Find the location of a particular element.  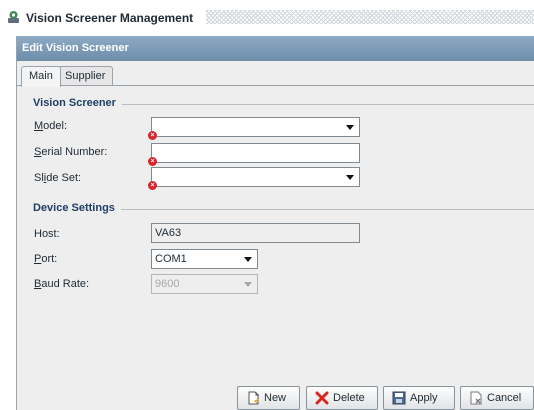

cancel-icon is located at coordinates (476, 398).